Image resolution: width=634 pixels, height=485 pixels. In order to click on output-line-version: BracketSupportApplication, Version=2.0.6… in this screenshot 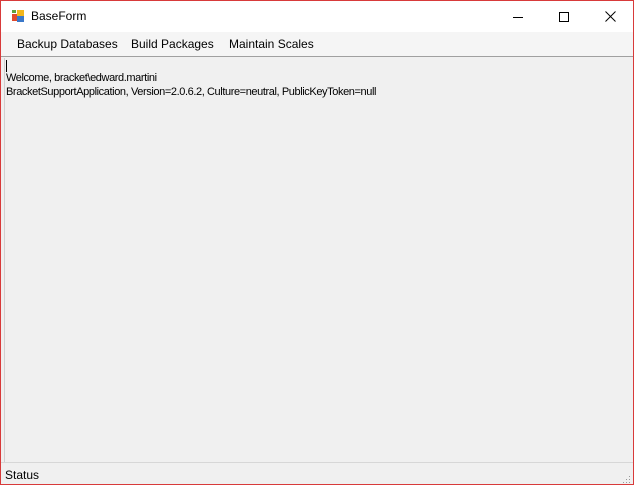, I will do `click(191, 92)`.